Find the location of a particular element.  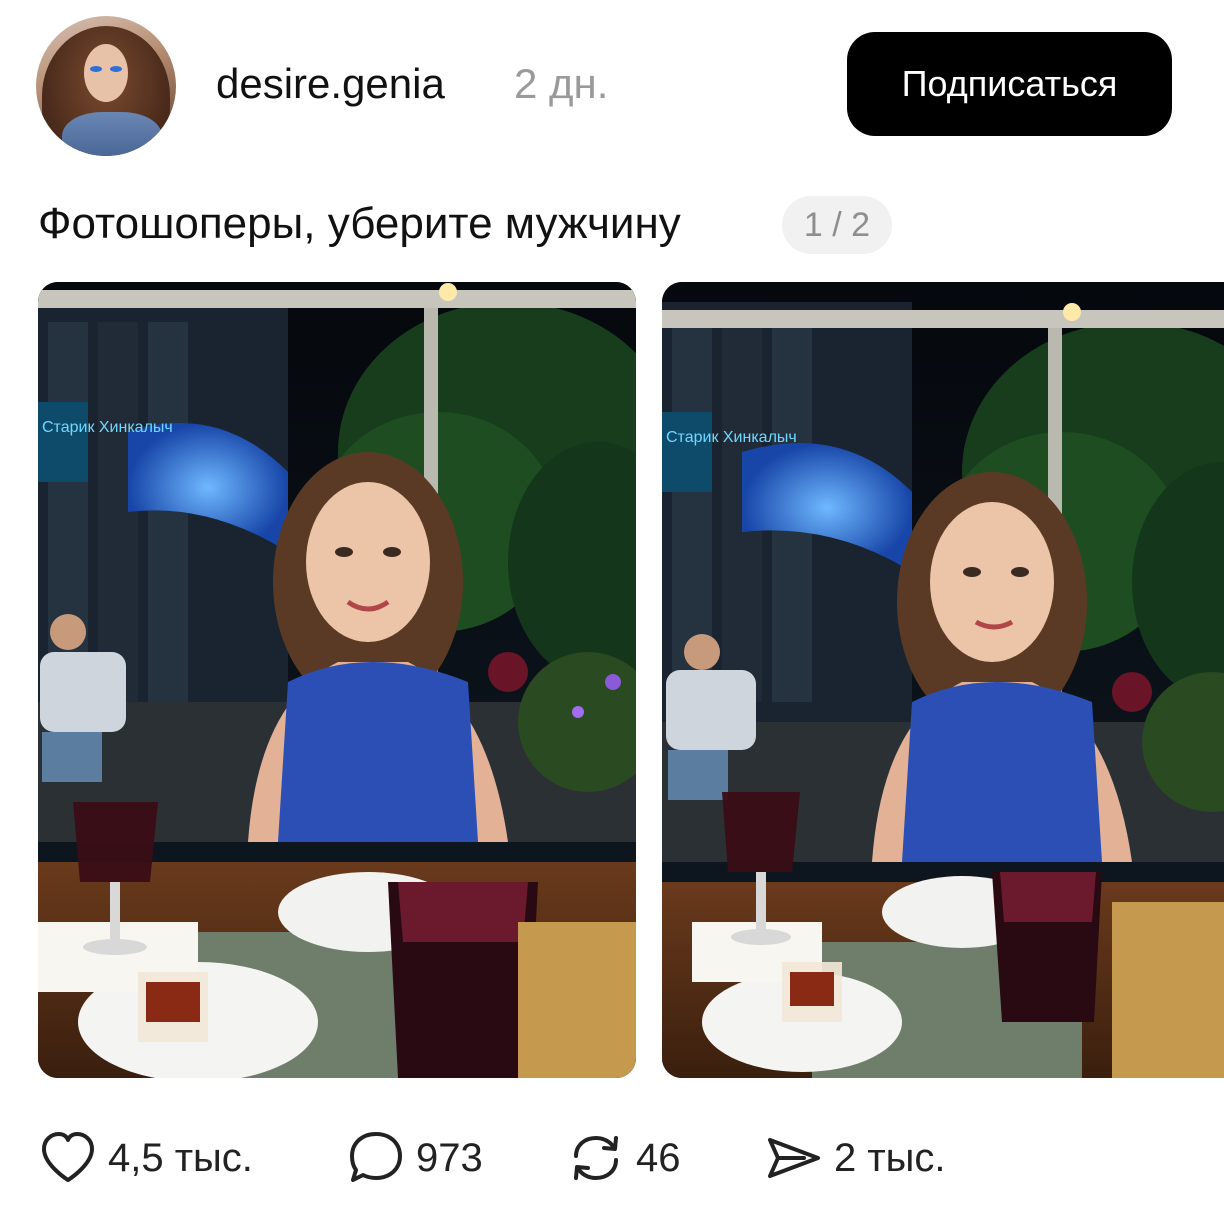

comment-action: 973 is located at coordinates (414, 1158).